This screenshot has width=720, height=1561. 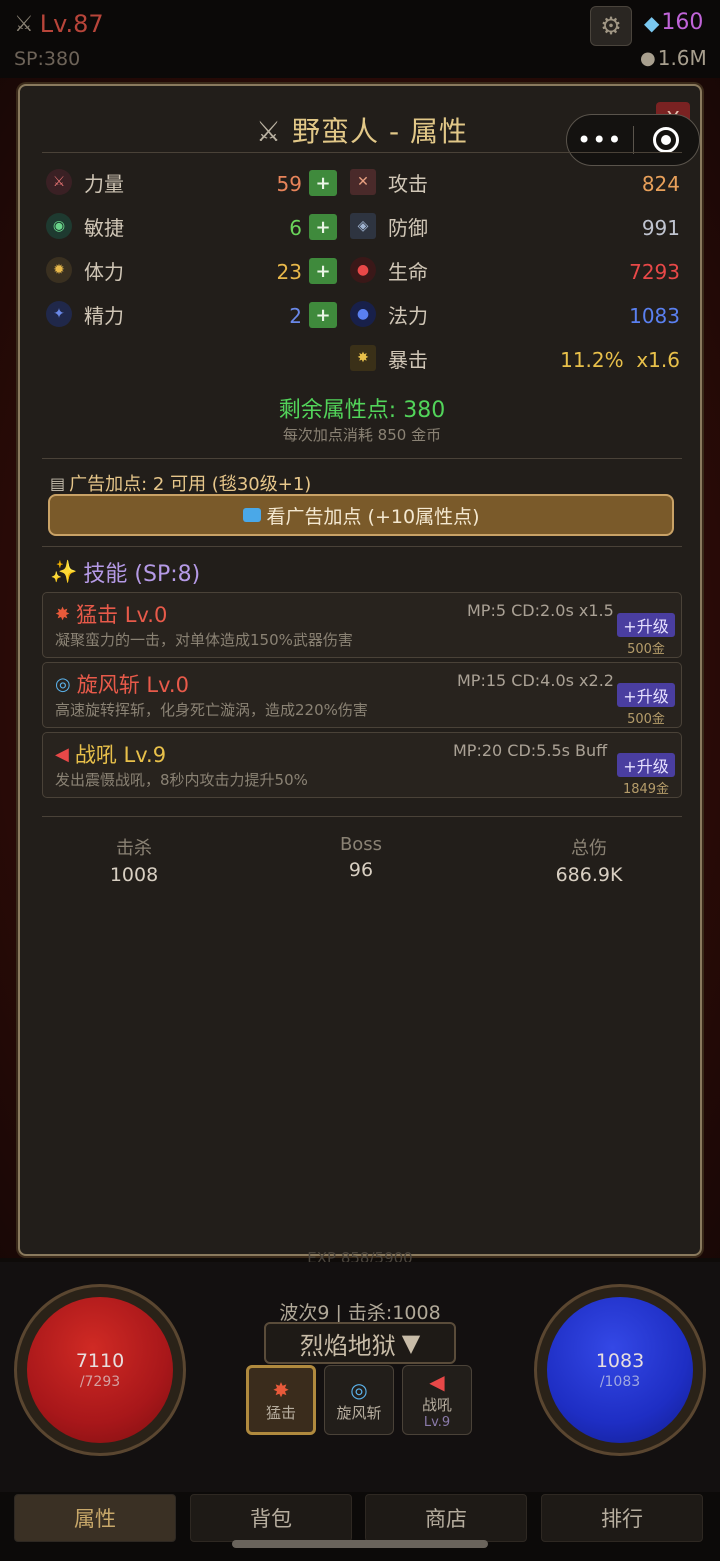 I want to click on explosion-icon: ✸, so click(x=63, y=614).